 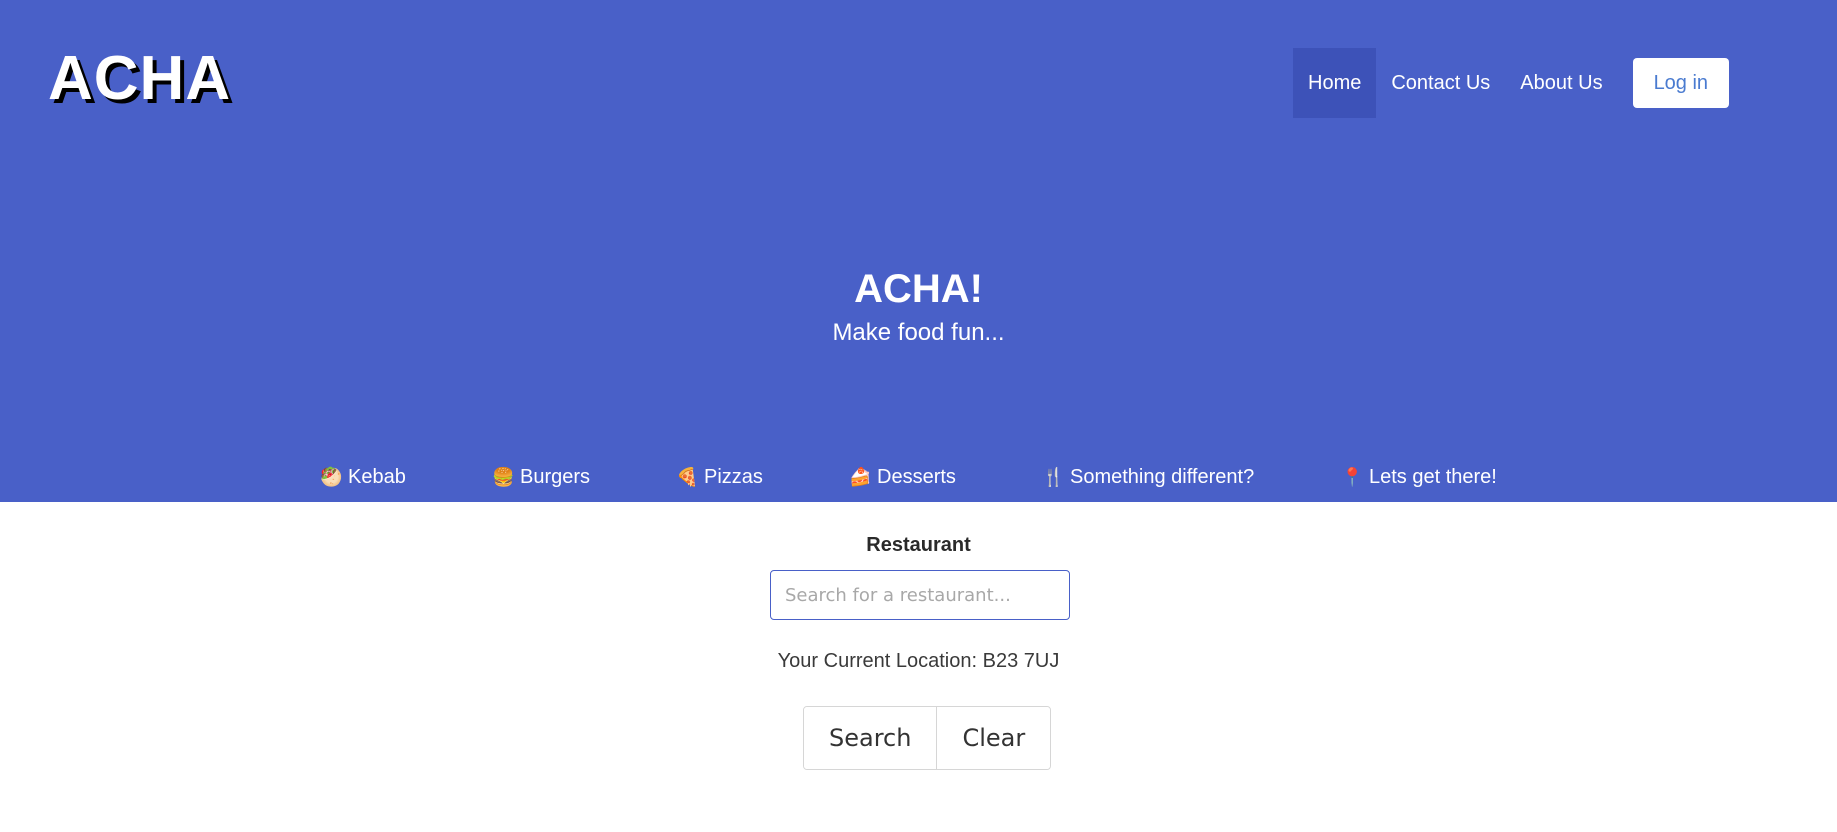 I want to click on fork-knife-icon: 🍴, so click(x=1053, y=477).